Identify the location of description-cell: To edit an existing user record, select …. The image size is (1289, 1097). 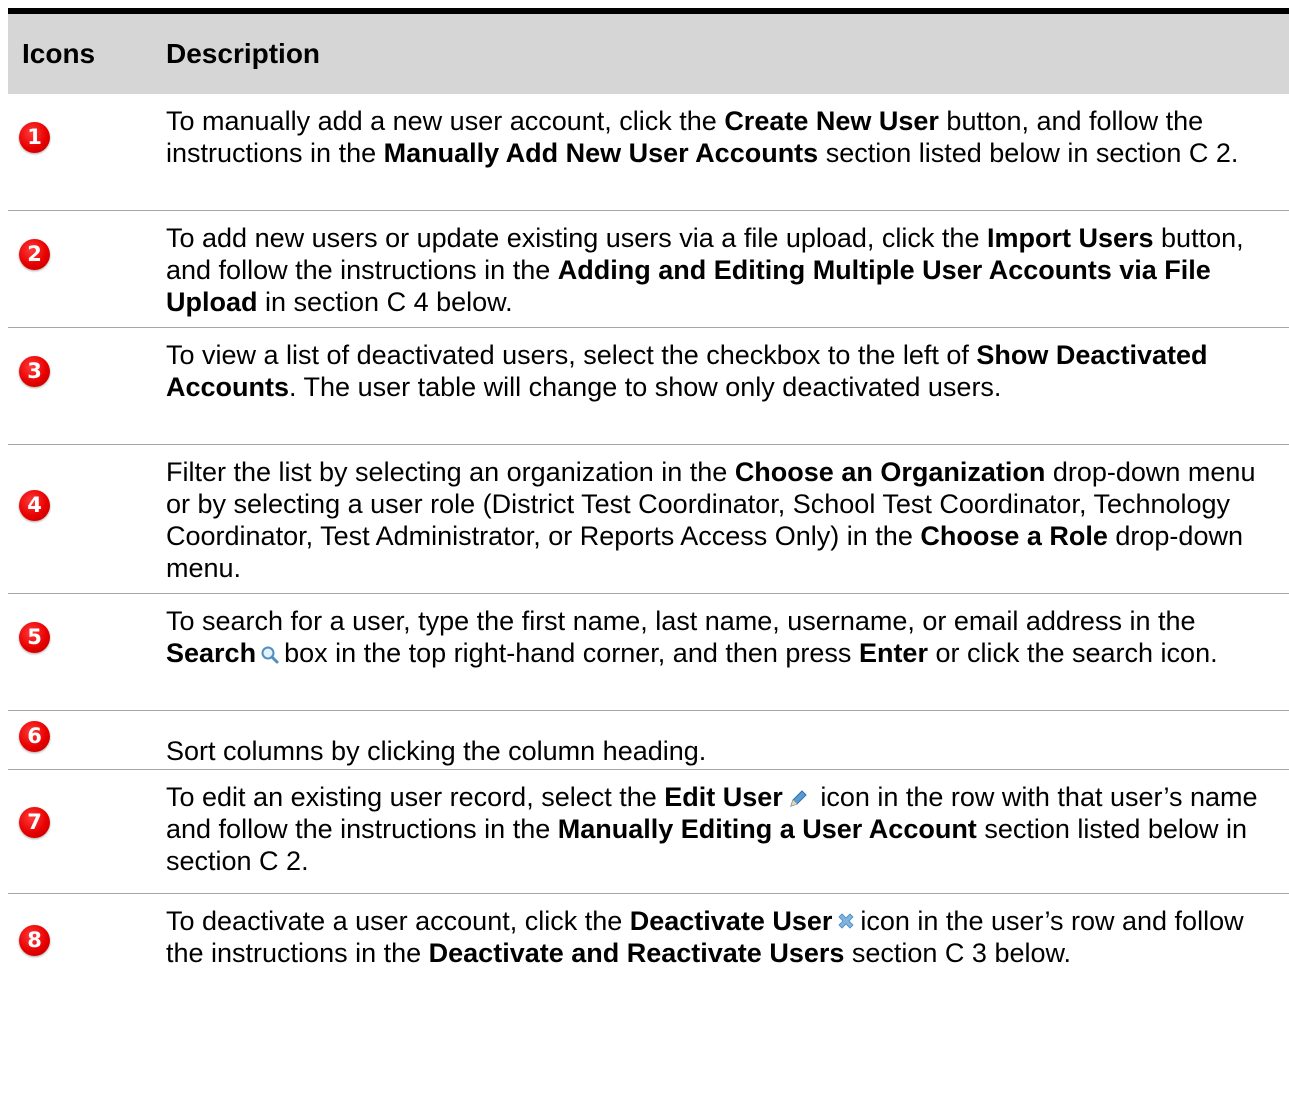
(723, 831).